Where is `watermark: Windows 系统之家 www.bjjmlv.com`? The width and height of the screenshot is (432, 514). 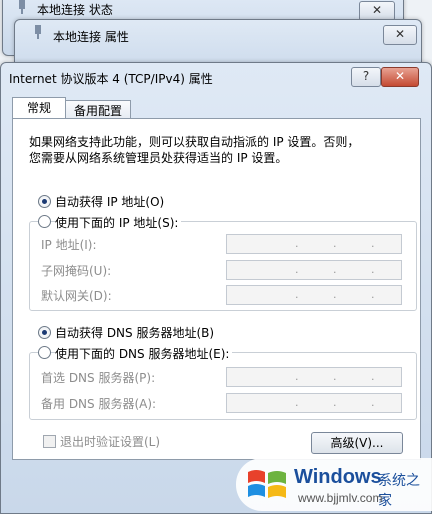
watermark: Windows 系统之家 www.bjjmlv.com is located at coordinates (334, 484).